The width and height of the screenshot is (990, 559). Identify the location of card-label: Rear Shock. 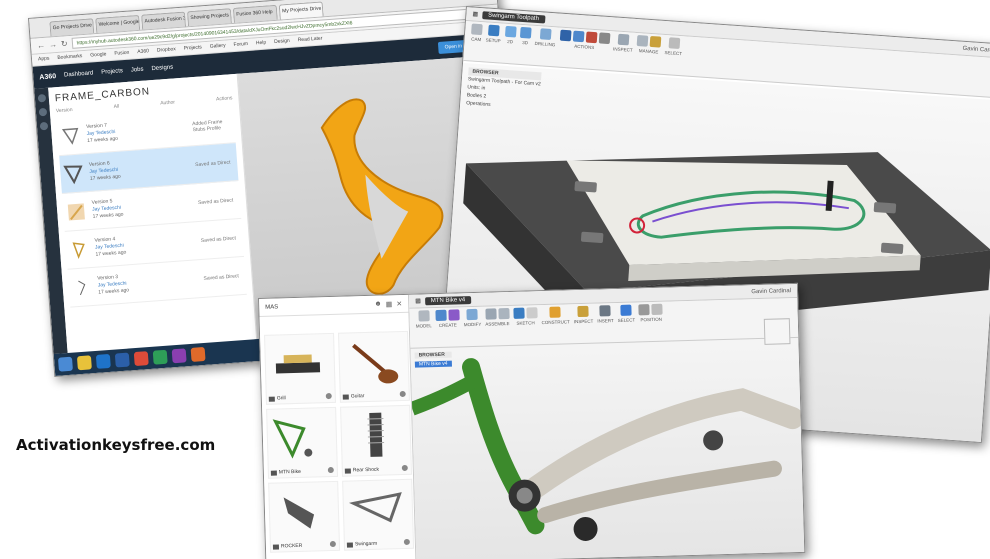
(366, 470).